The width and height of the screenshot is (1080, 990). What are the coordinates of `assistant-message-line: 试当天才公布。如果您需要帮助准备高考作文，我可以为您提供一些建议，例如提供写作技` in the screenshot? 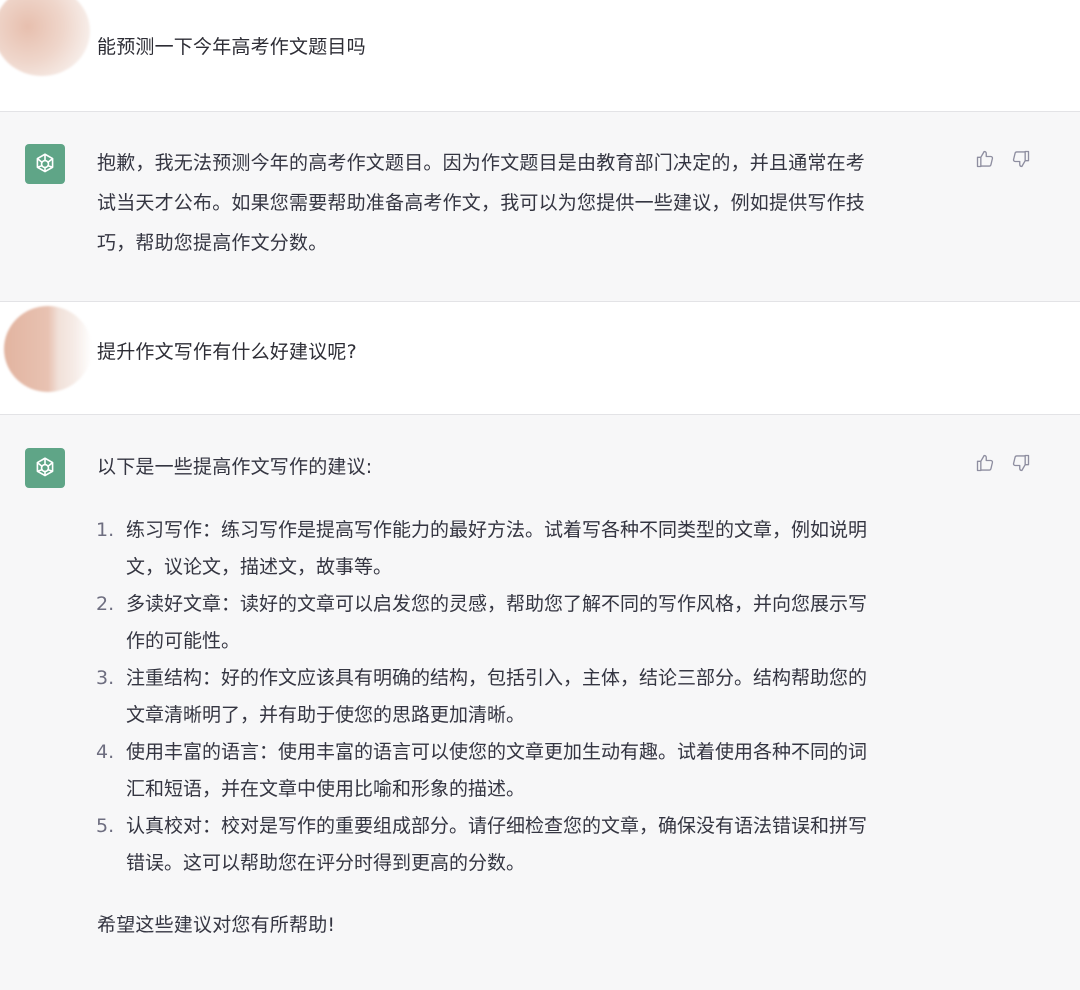 It's located at (481, 203).